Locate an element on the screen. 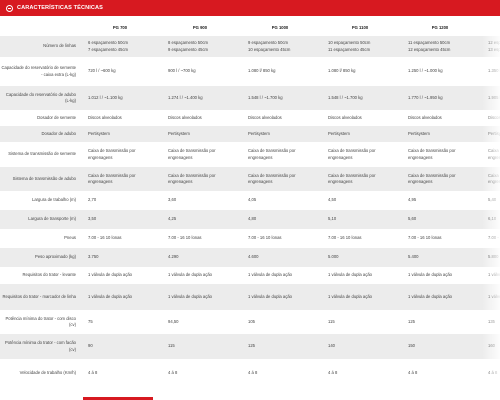 The width and height of the screenshot is (500, 400). table-cell: 160 is located at coordinates (490, 346).